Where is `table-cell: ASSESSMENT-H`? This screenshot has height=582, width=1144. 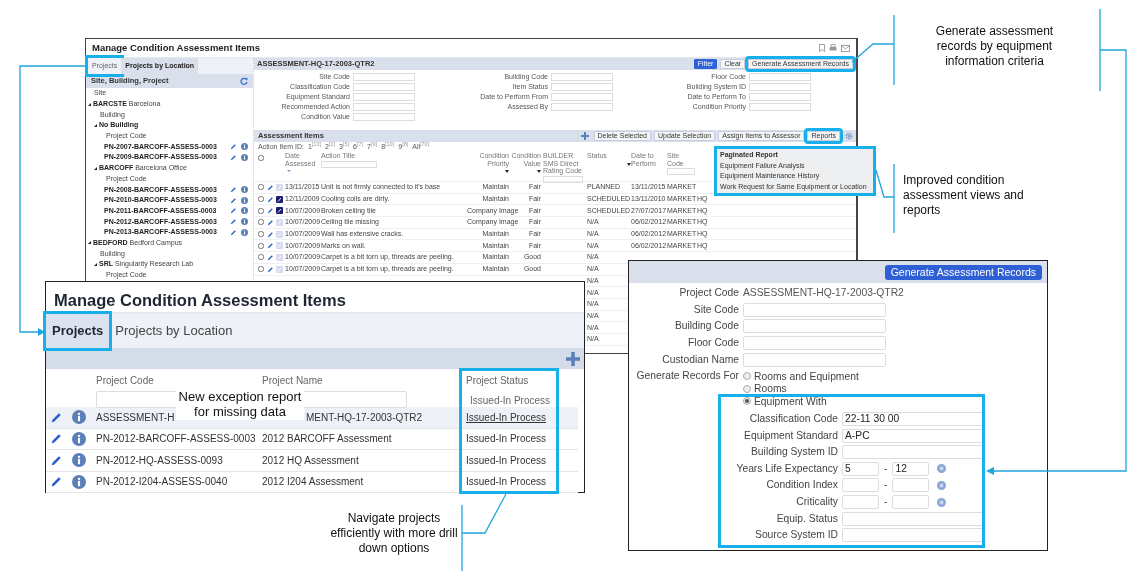
table-cell: ASSESSMENT-H is located at coordinates (135, 417).